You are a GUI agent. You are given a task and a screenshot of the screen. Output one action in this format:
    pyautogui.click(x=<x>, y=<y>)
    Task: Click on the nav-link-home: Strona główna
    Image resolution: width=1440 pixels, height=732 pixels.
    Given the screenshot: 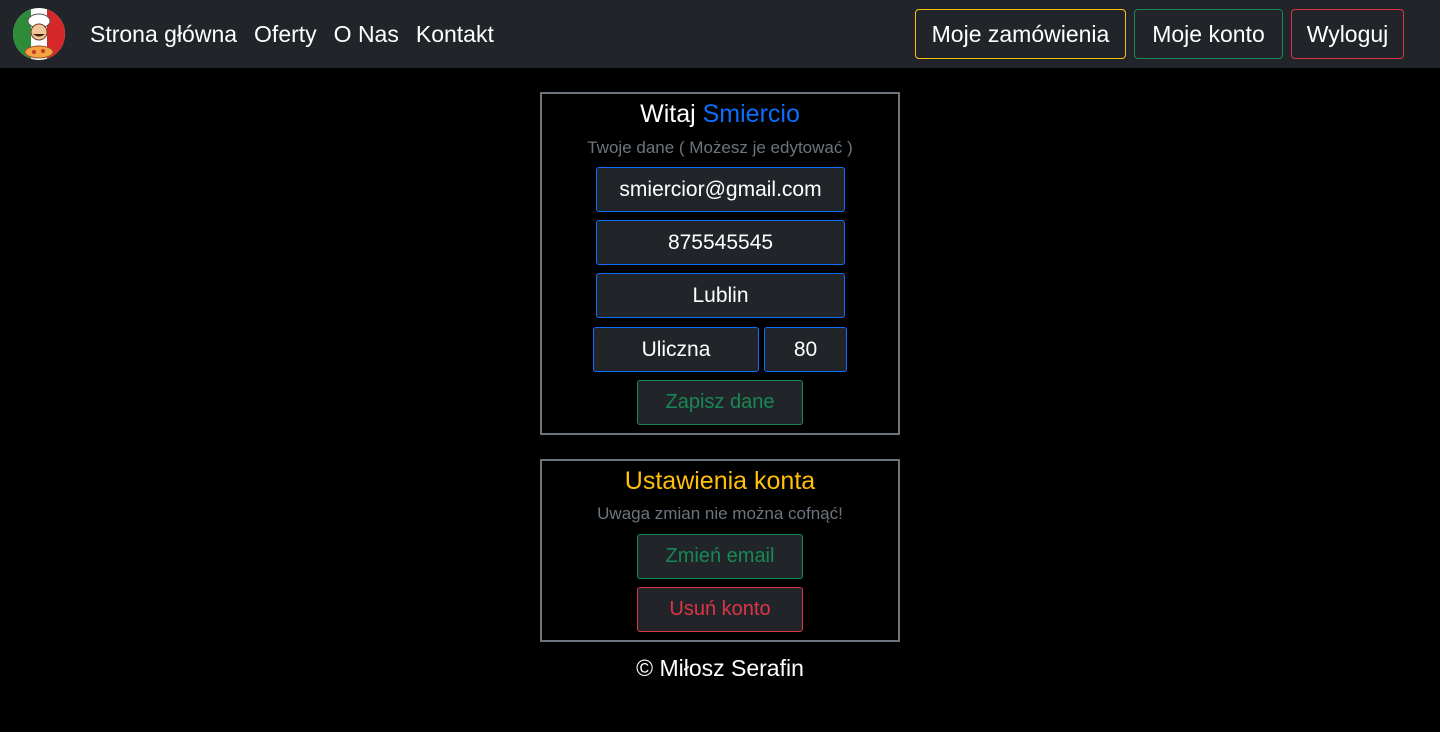 What is the action you would take?
    pyautogui.click(x=163, y=34)
    